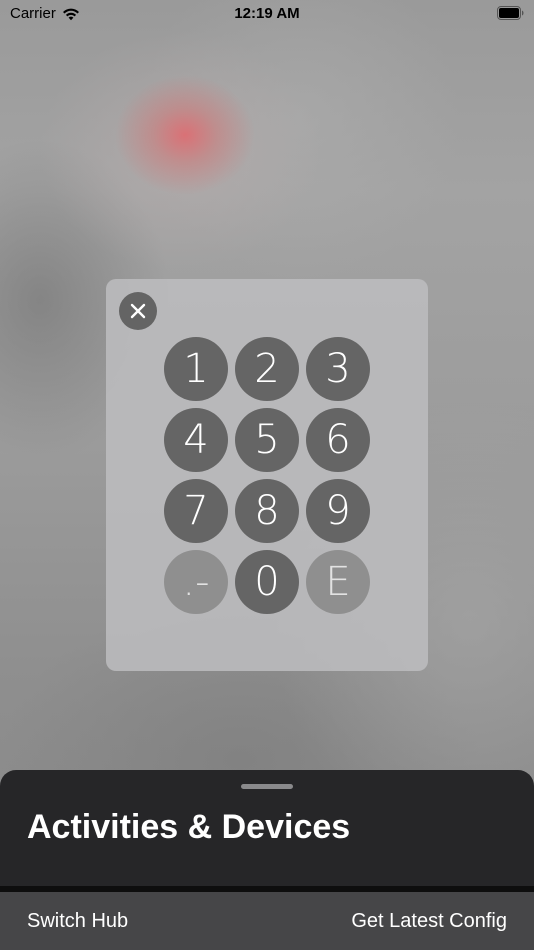 The height and width of the screenshot is (950, 534). I want to click on keypad-key: 1, so click(196, 369).